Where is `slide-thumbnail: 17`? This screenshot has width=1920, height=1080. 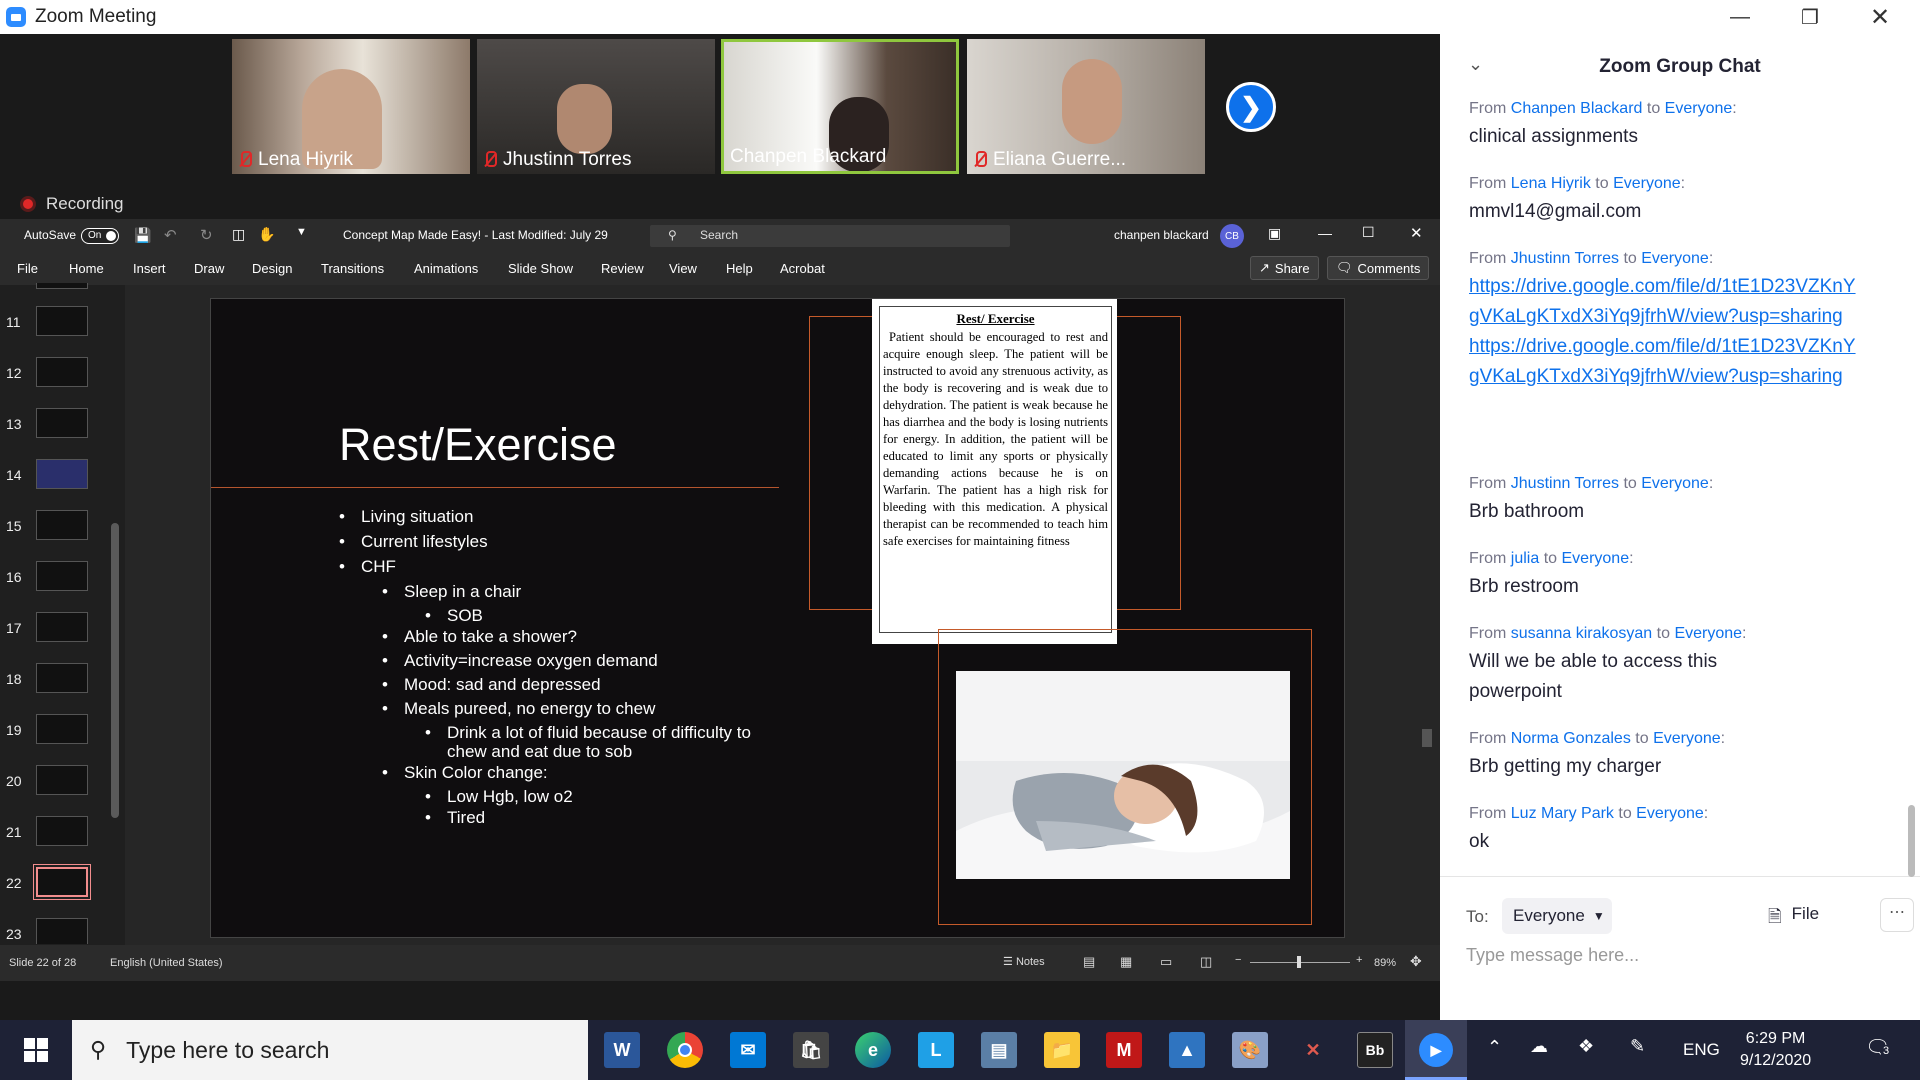
slide-thumbnail: 17 is located at coordinates (55, 630).